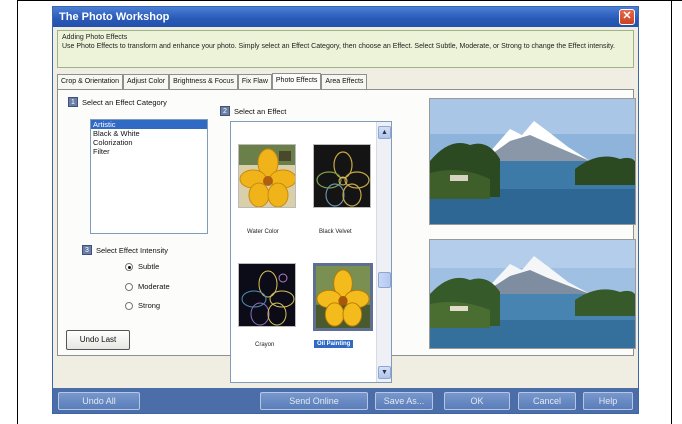  What do you see at coordinates (265, 345) in the screenshot?
I see `effect-label-crayon: Crayon` at bounding box center [265, 345].